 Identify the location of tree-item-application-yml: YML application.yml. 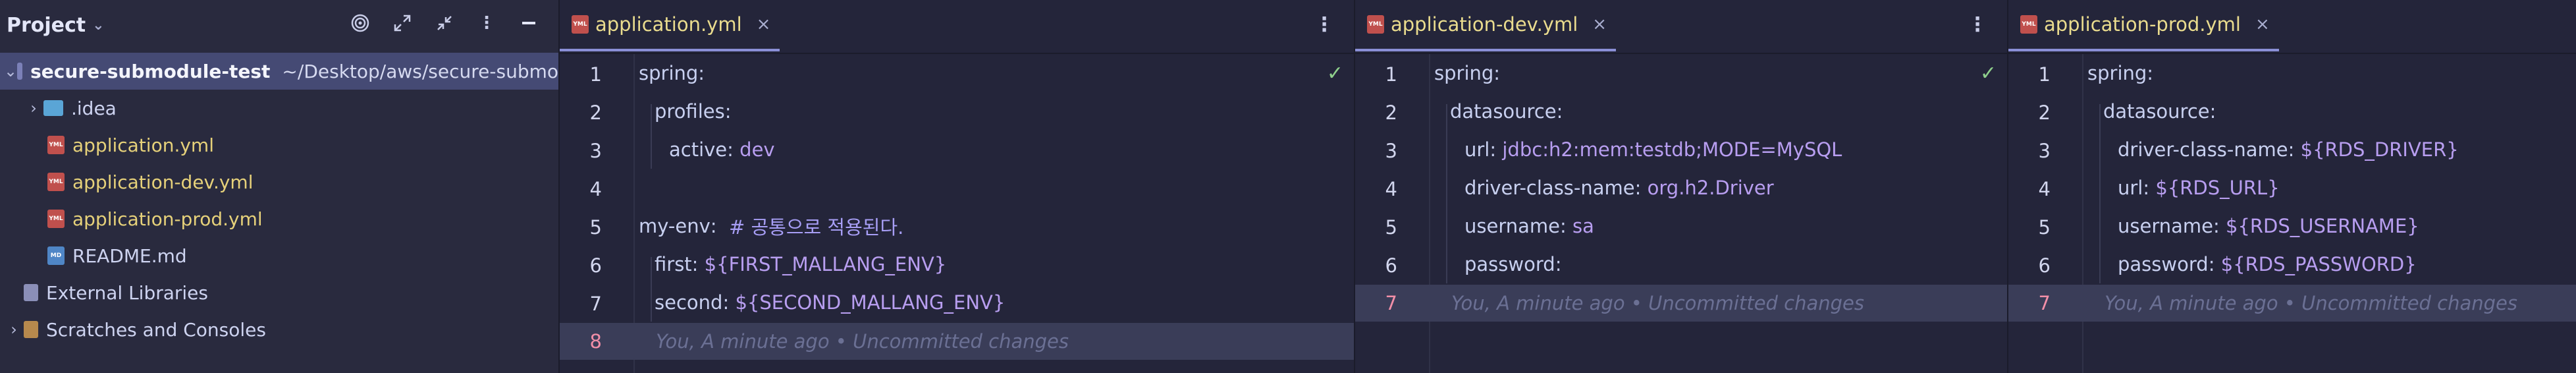
(279, 145).